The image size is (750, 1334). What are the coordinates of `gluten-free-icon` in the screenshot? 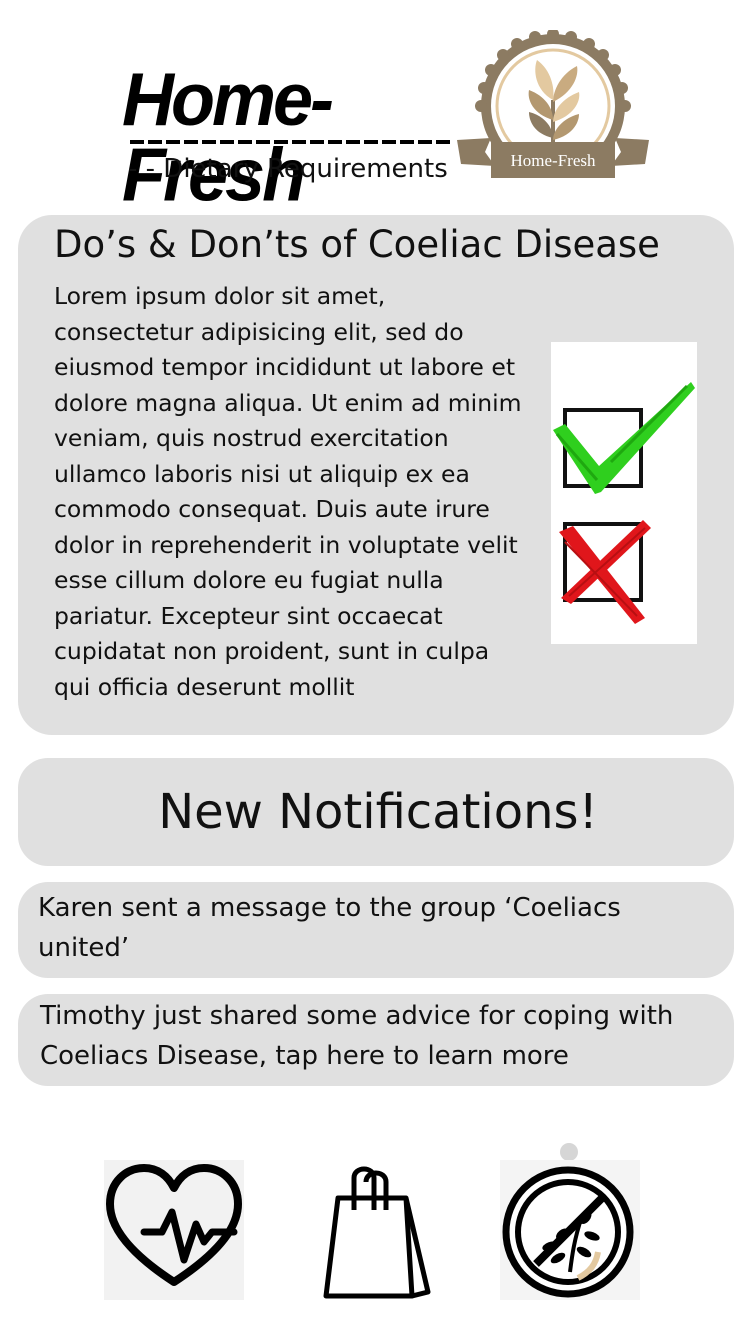 It's located at (568, 1232).